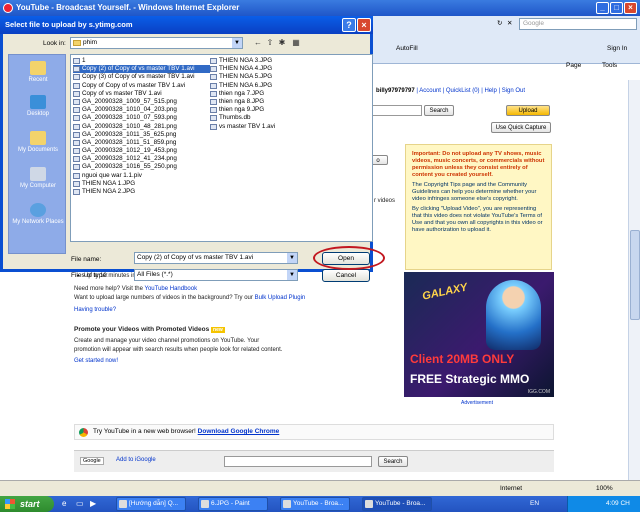  I want to click on file-item: GA_20090328_1016_55_250.png, so click(140, 167).